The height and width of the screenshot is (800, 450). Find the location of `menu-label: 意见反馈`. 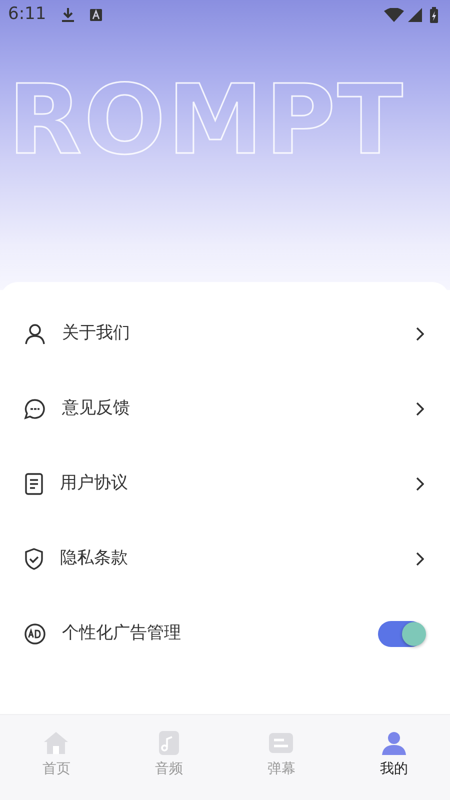

menu-label: 意见反馈 is located at coordinates (96, 408).